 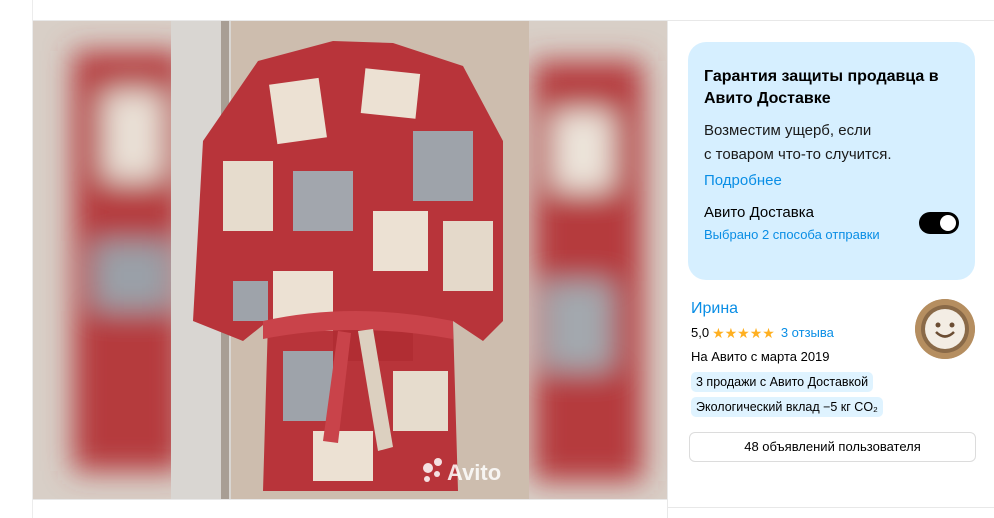 What do you see at coordinates (743, 333) in the screenshot?
I see `rating-stars-icon: ★★★★★` at bounding box center [743, 333].